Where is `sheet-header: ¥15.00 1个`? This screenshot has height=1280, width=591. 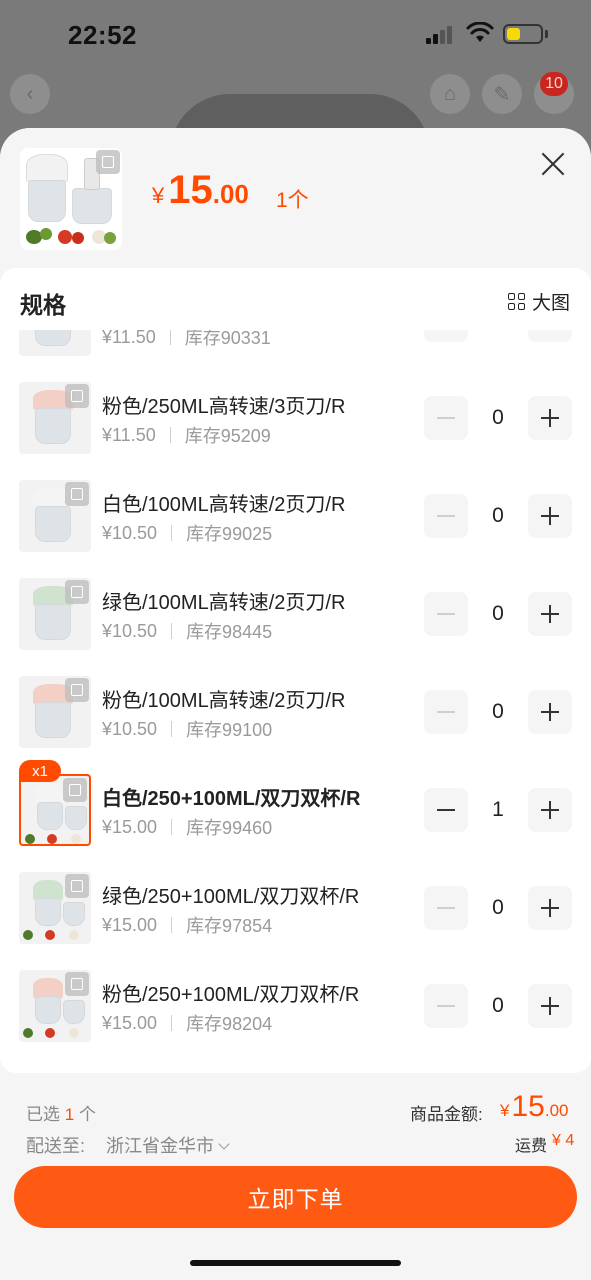
sheet-header: ¥15.00 1个 is located at coordinates (295, 198).